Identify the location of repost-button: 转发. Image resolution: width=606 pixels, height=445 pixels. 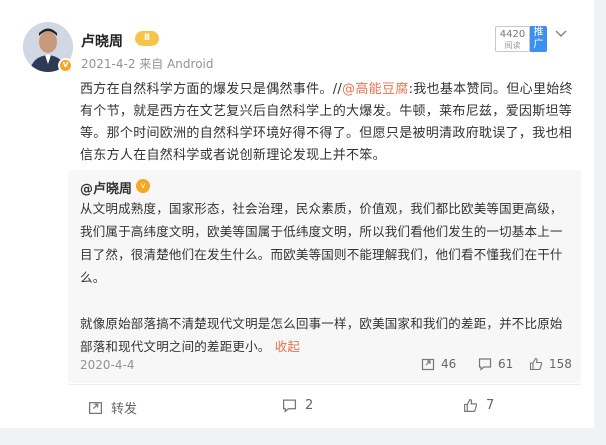
(112, 407).